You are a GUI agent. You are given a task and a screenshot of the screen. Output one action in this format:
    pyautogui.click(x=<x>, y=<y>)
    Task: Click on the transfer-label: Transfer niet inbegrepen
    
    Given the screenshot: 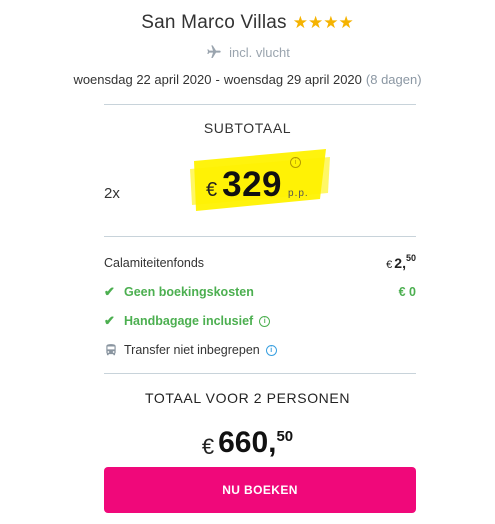 What is the action you would take?
    pyautogui.click(x=192, y=350)
    